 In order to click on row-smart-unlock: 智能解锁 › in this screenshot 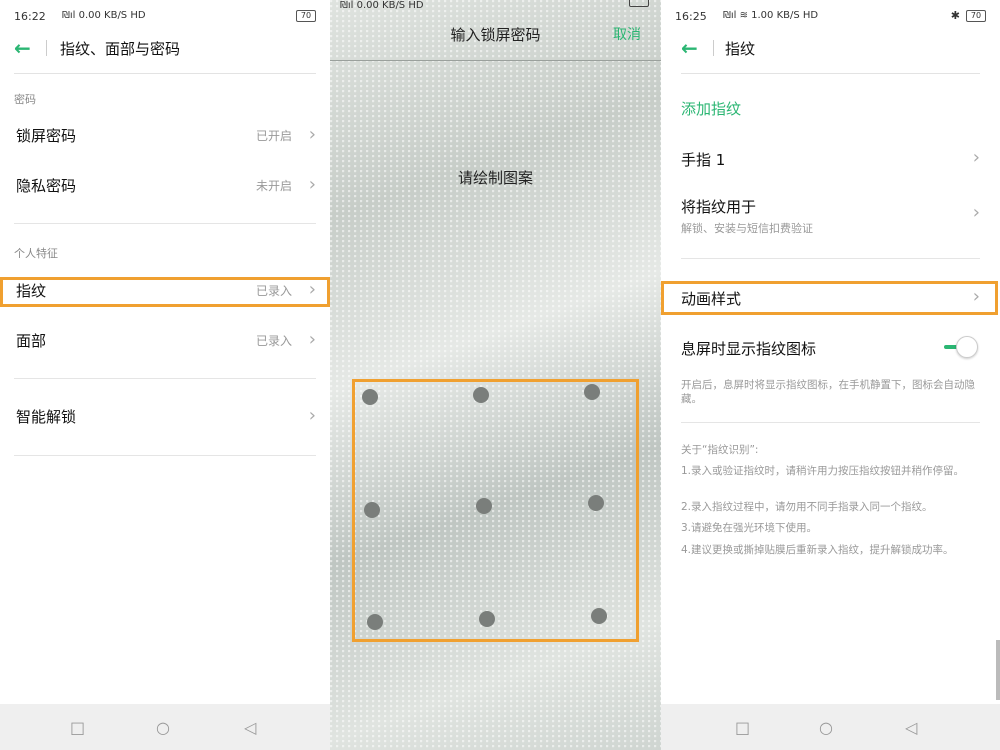, I will do `click(165, 416)`.